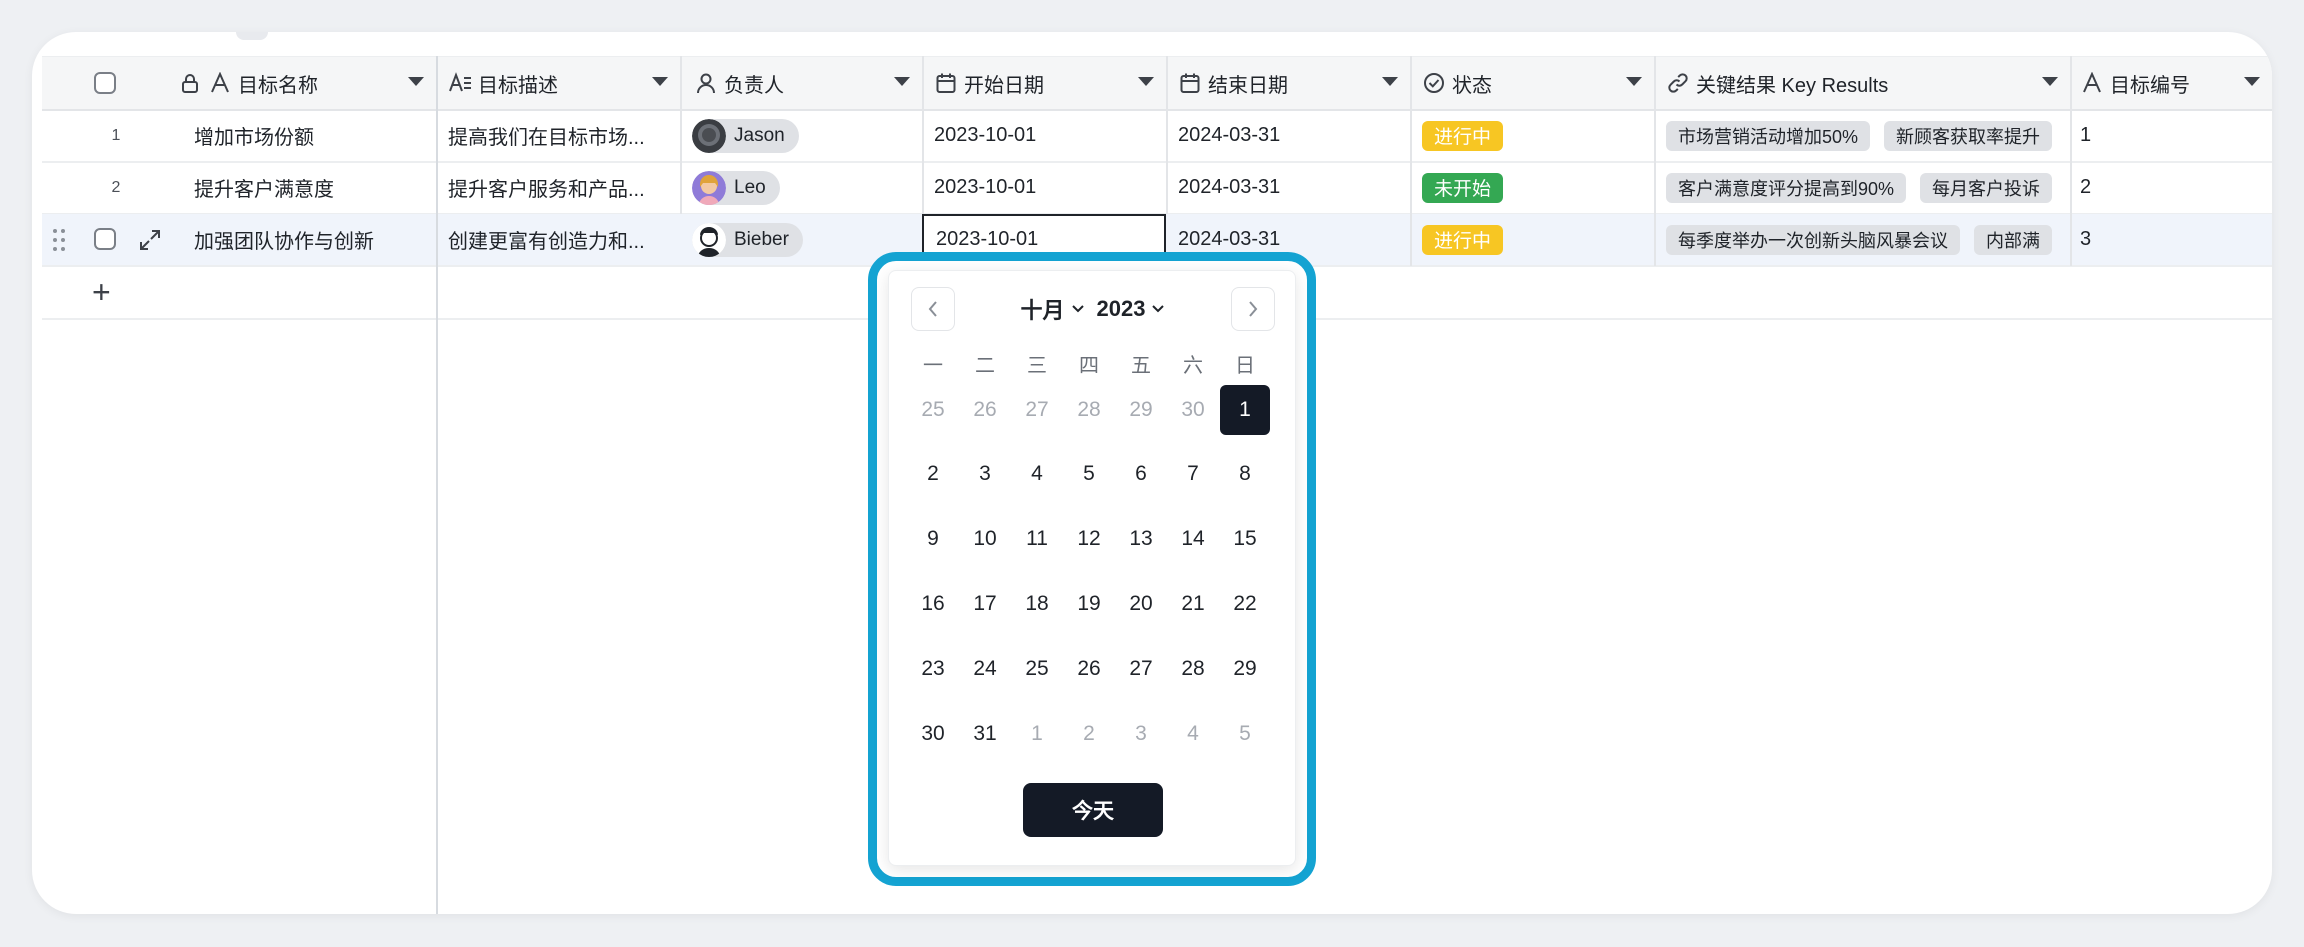 This screenshot has width=2304, height=947. What do you see at coordinates (1037, 604) in the screenshot?
I see `calendar-day: 18` at bounding box center [1037, 604].